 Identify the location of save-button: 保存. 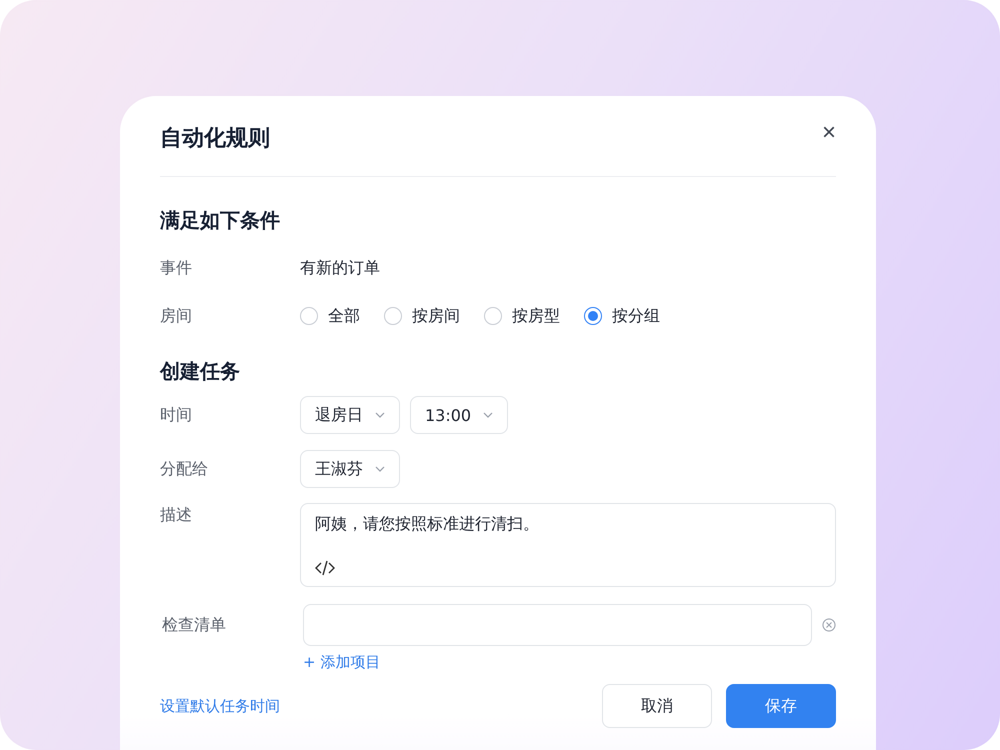
(781, 706).